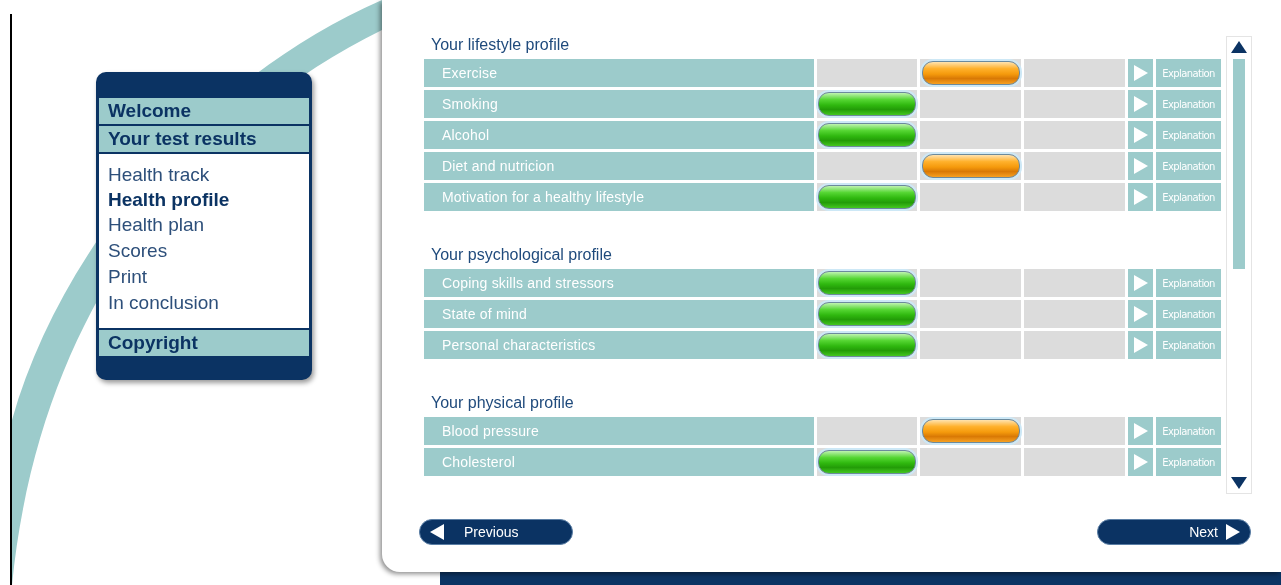 The image size is (1281, 585). Describe the element at coordinates (619, 166) in the screenshot. I see `factor-label: Diet and nutricion` at that location.